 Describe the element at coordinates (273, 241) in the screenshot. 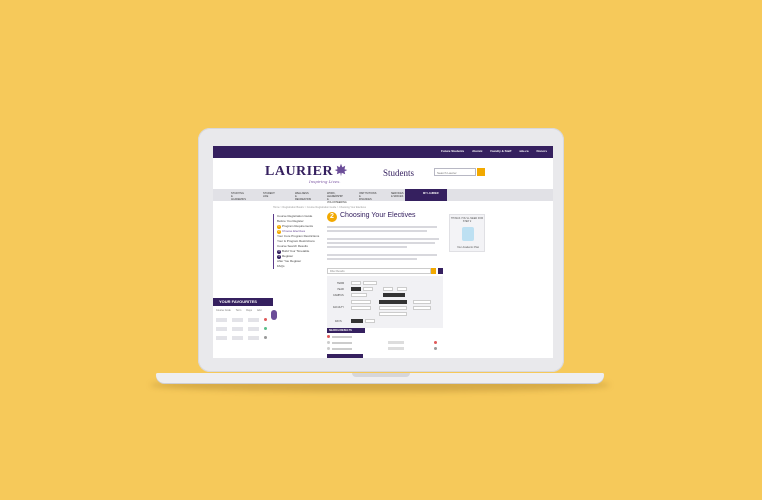

I see `left-nav-accent` at that location.